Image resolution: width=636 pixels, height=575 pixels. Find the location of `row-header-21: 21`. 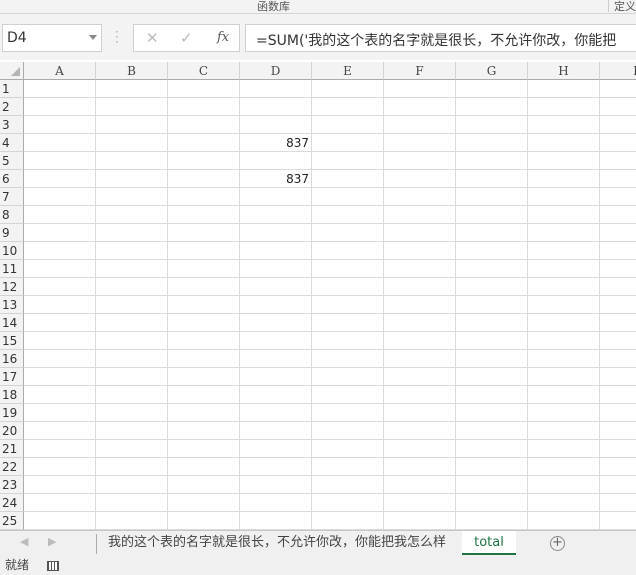

row-header-21: 21 is located at coordinates (12, 449).